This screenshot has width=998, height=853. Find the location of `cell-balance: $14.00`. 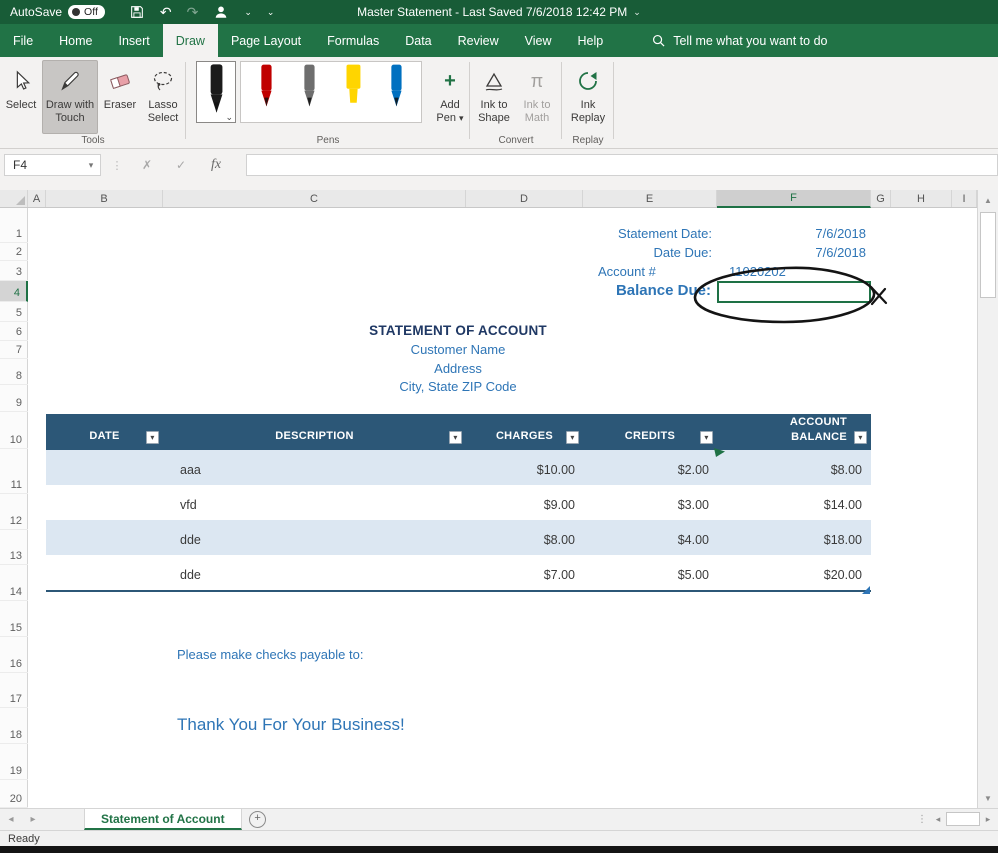

cell-balance: $14.00 is located at coordinates (794, 502).